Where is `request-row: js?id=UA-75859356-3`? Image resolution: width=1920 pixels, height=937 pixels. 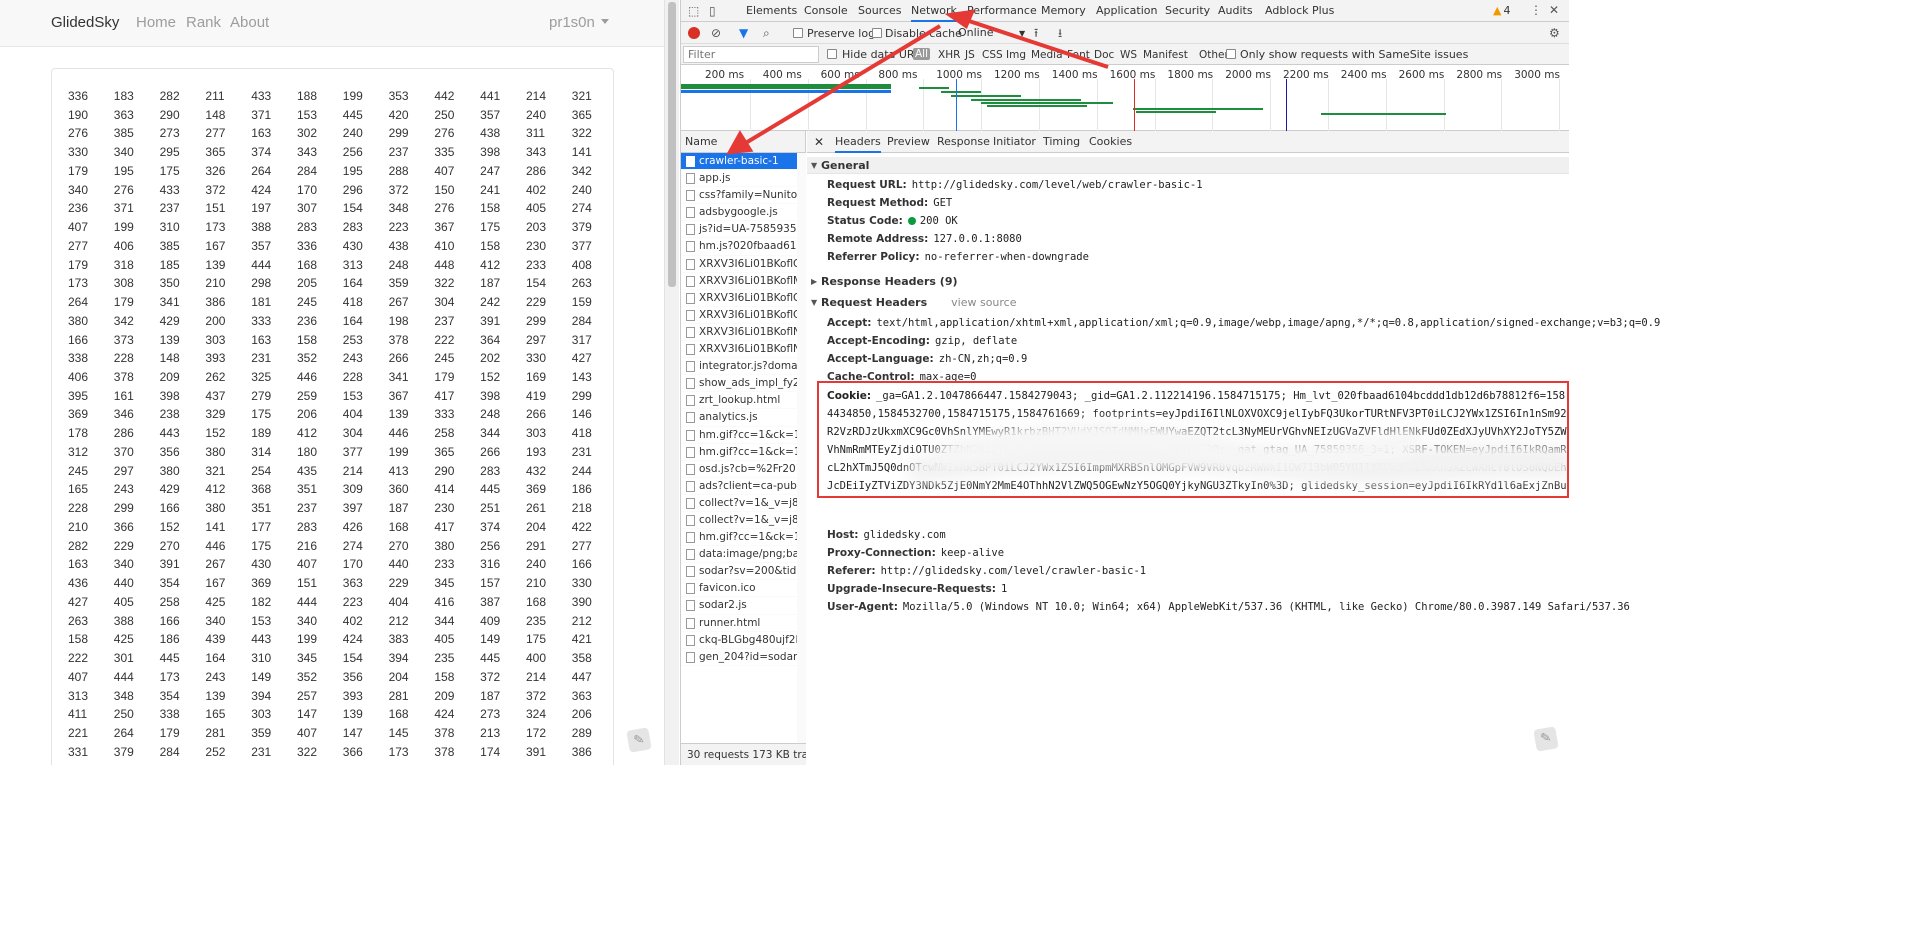
request-row: js?id=UA-75859356-3 is located at coordinates (743, 230).